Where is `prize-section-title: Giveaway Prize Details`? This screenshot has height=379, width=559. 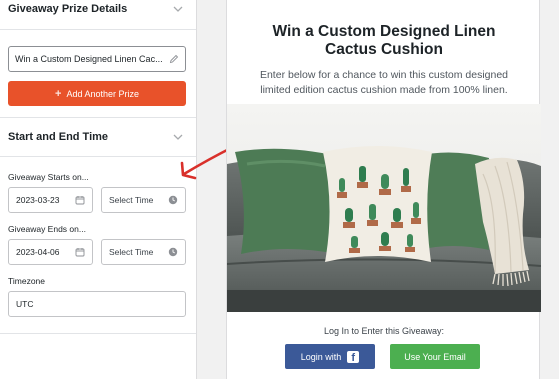
prize-section-title: Giveaway Prize Details is located at coordinates (68, 8).